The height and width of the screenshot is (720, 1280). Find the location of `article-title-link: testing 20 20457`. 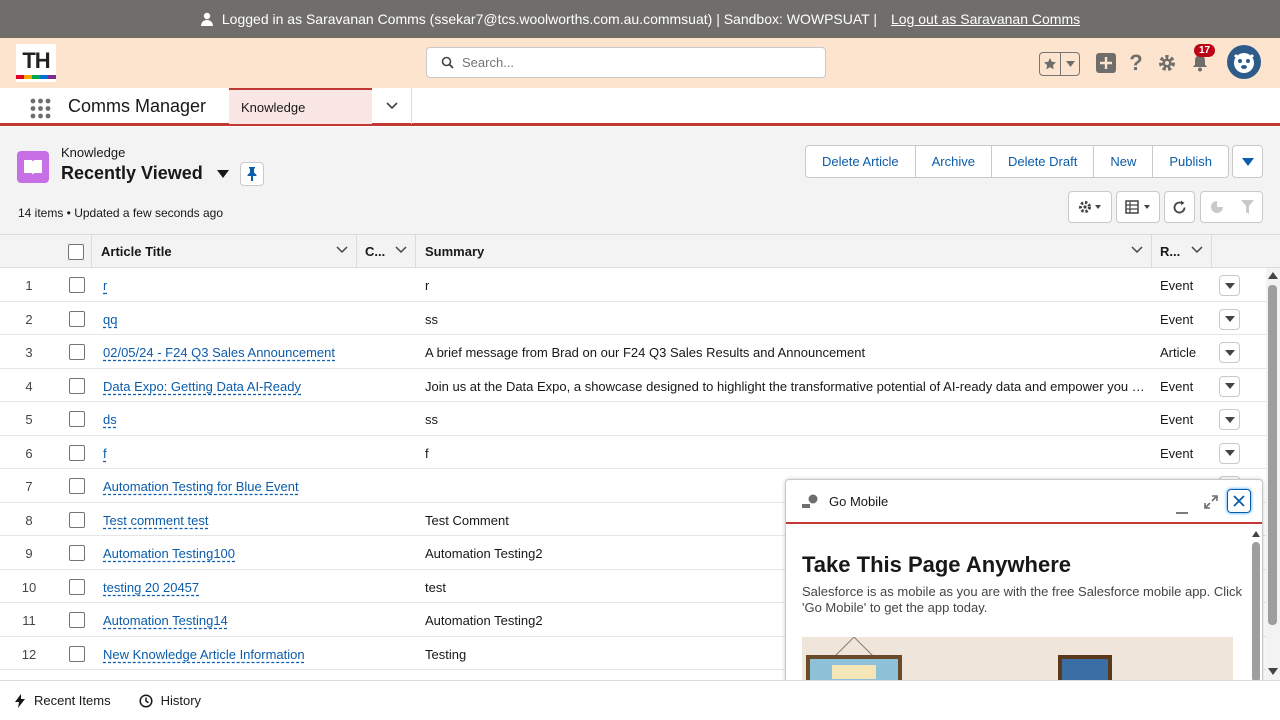

article-title-link: testing 20 20457 is located at coordinates (151, 587).